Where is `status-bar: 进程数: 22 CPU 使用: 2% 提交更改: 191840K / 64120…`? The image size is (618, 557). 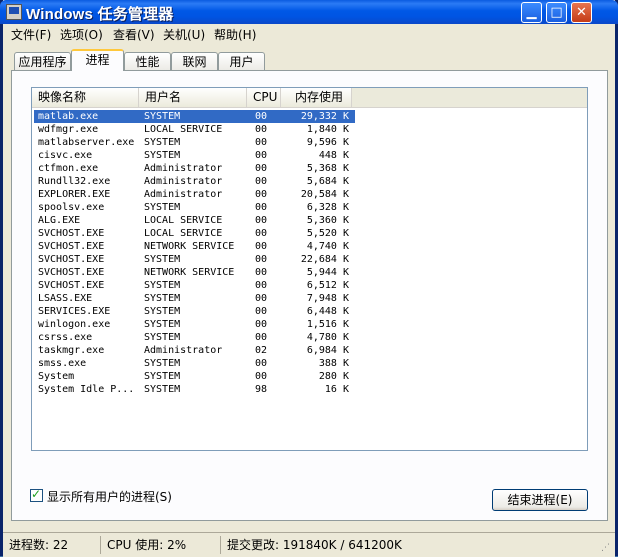 status-bar: 进程数: 22 CPU 使用: 2% 提交更改: 191840K / 64120… is located at coordinates (309, 544).